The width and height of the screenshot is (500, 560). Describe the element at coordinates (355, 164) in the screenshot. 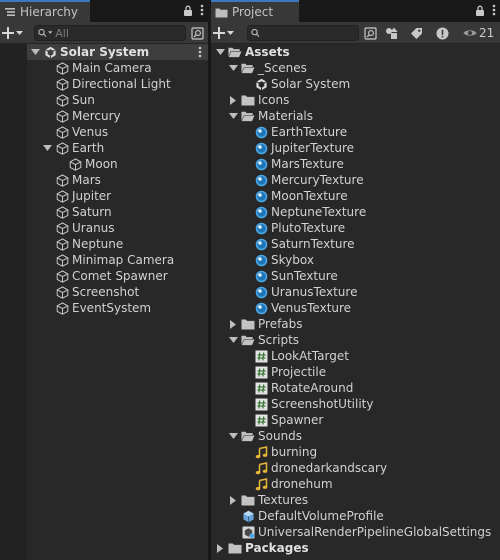

I see `project-item-marstexture: MarsTexture` at that location.